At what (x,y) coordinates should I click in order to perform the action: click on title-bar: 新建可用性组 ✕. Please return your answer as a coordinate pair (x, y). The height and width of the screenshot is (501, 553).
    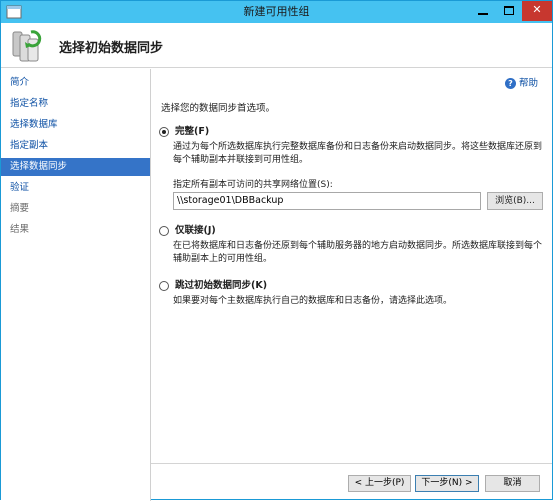
    Looking at the image, I should click on (276, 12).